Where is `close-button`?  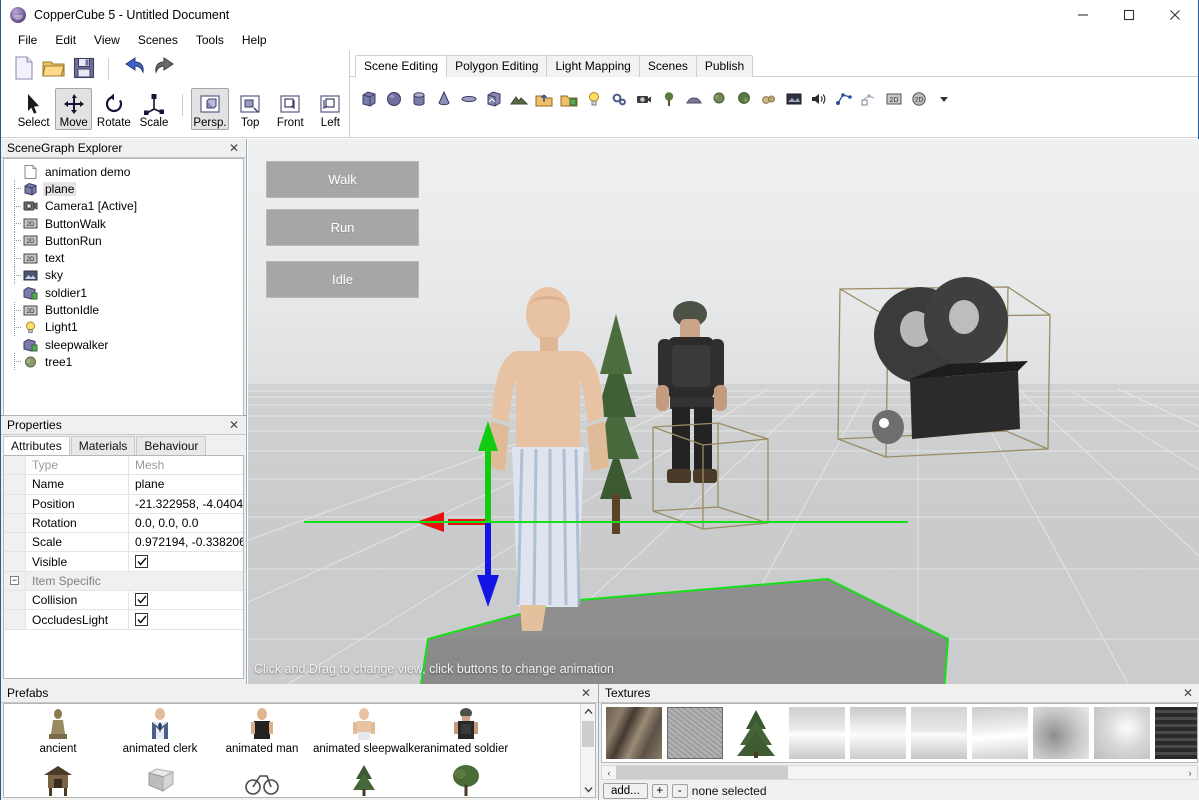 close-button is located at coordinates (1175, 15).